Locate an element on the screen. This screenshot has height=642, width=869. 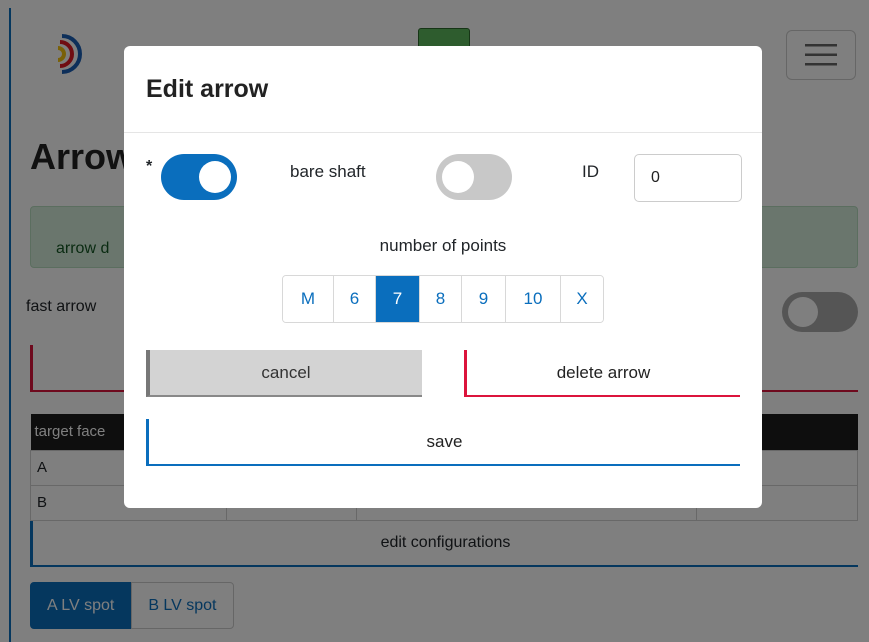
points-selector: M 6 7 8 9 10 X is located at coordinates (443, 299).